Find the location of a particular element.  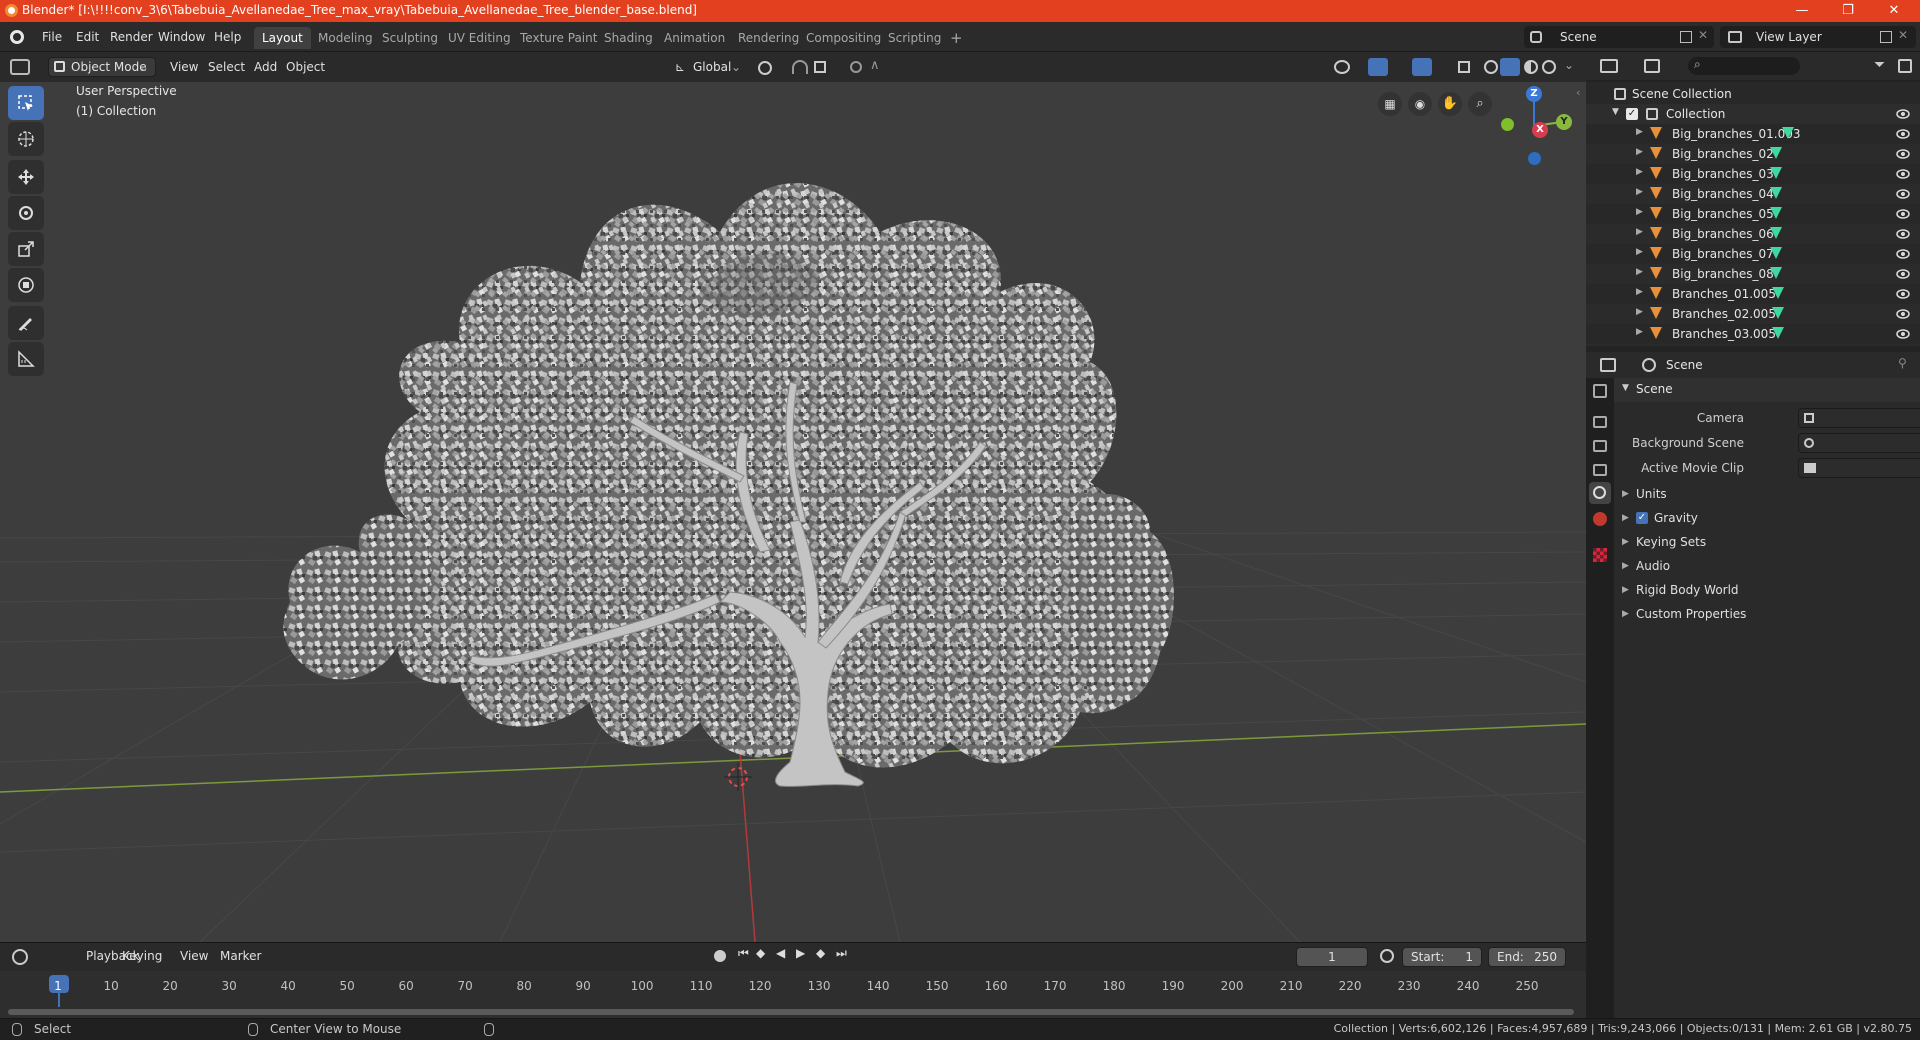

outliner-item: ▶ Big_branches_07 is located at coordinates (1753, 254).